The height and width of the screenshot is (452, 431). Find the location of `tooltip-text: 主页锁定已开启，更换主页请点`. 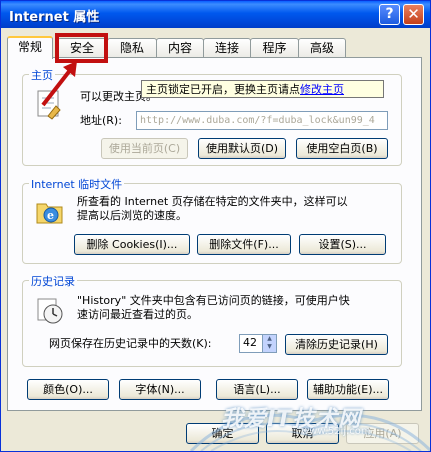

tooltip-text: 主页锁定已开启，更换主页请点 is located at coordinates (223, 89).